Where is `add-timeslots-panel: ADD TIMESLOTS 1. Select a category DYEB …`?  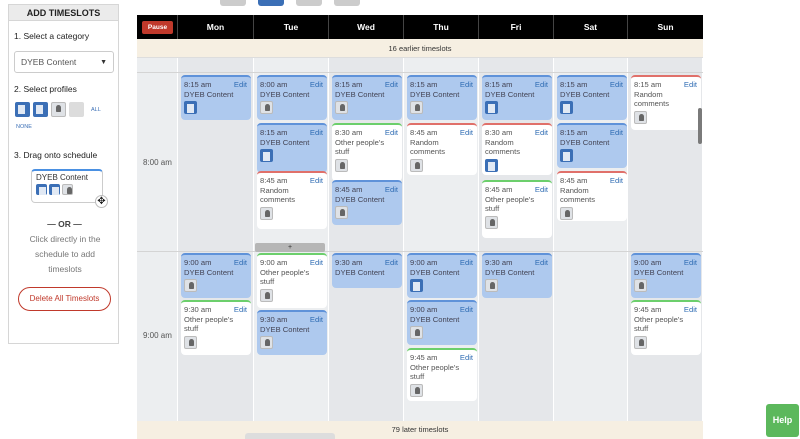
add-timeslots-panel: ADD TIMESLOTS 1. Select a category DYEB … is located at coordinates (63, 174).